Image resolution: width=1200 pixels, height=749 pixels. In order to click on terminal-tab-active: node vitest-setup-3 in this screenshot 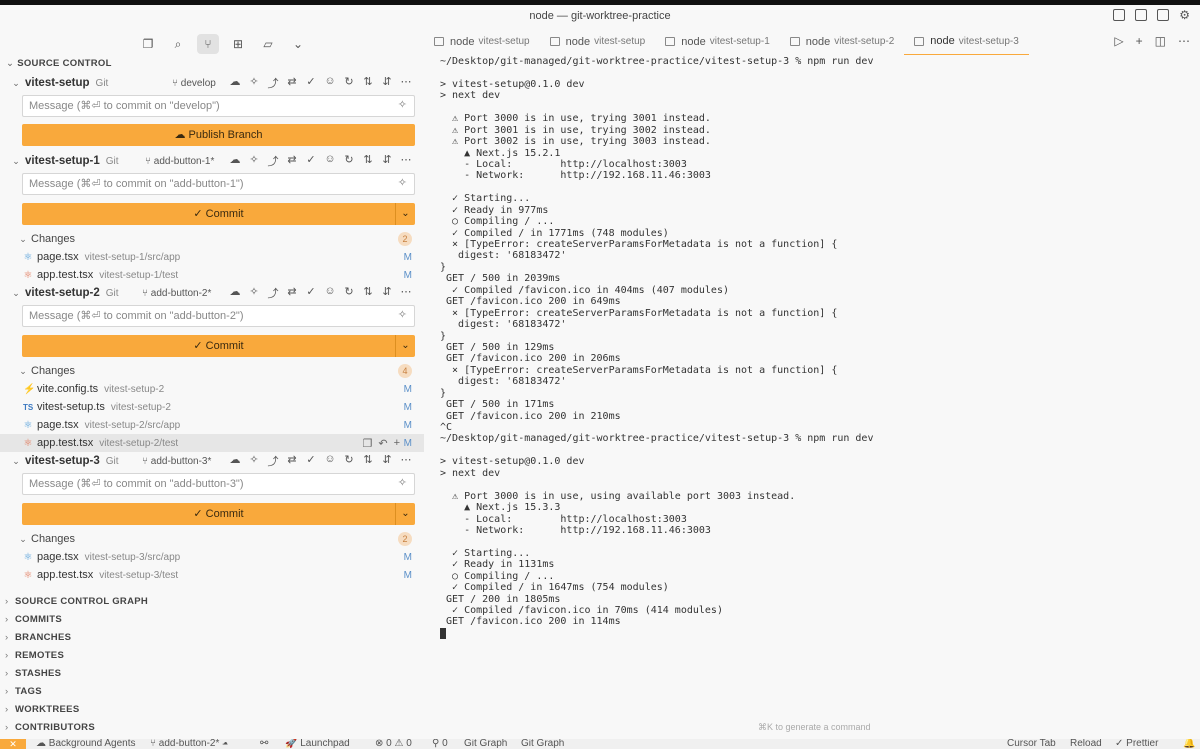, I will do `click(966, 41)`.